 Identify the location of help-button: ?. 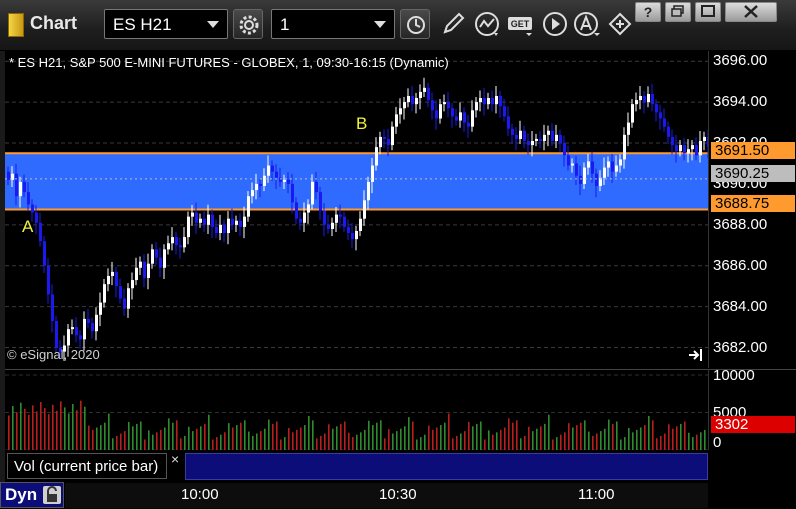
(648, 12).